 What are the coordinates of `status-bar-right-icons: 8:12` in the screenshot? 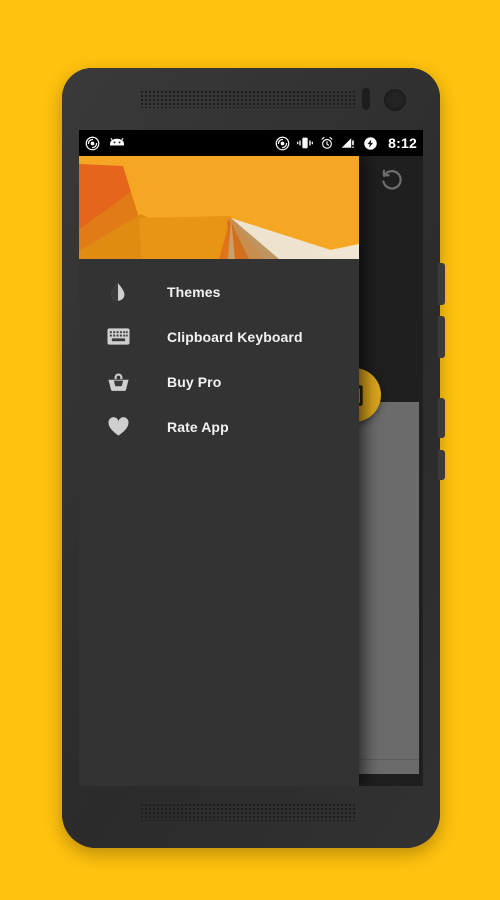 It's located at (346, 143).